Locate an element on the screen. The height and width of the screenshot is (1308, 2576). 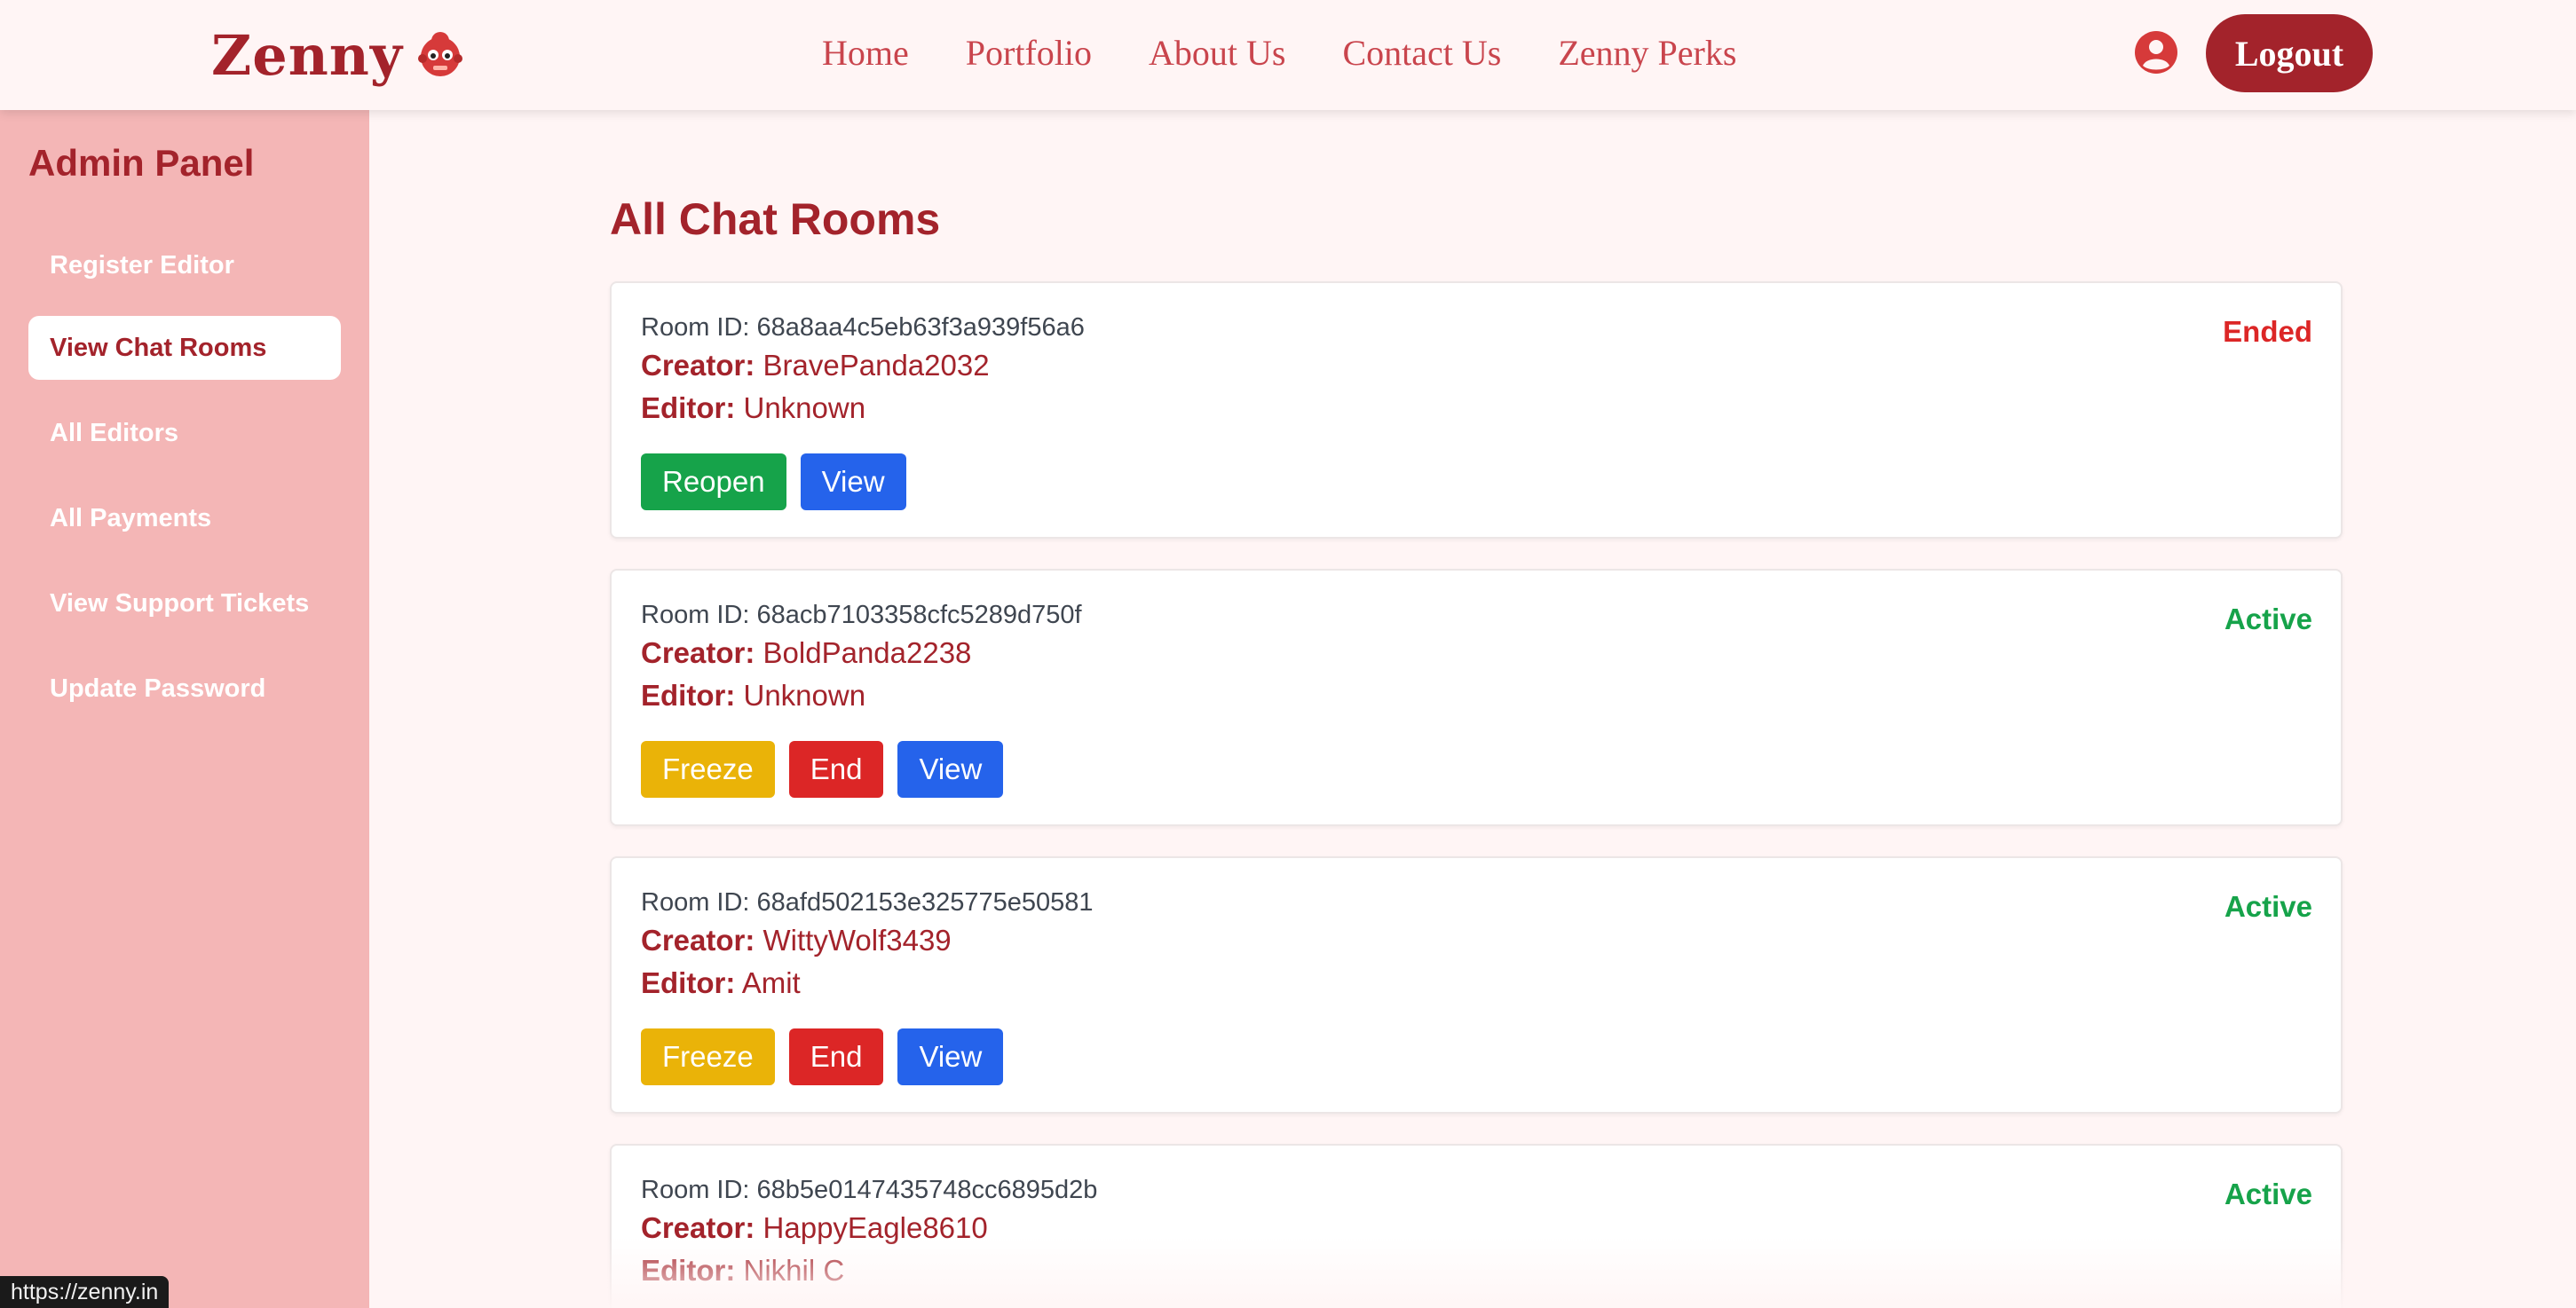
room-id: Room ID: 68afd502153e325775e50581 is located at coordinates (867, 902).